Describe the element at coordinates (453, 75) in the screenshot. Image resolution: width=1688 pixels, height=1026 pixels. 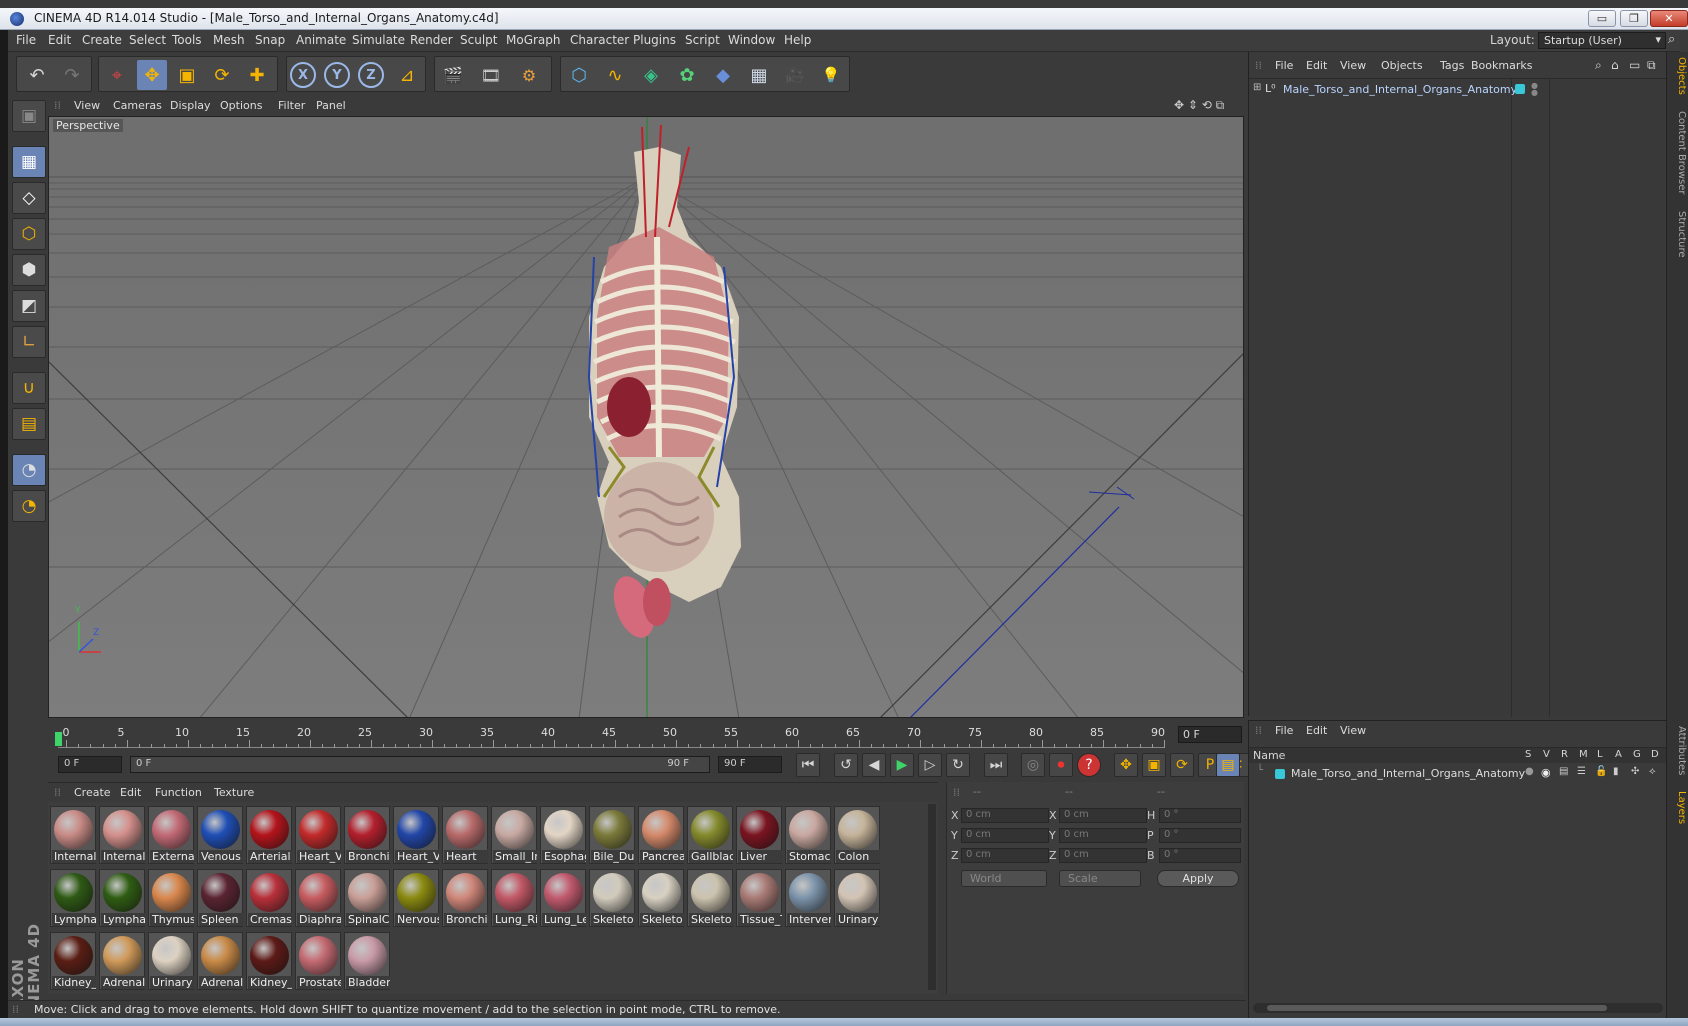
I see `render-view-icon: 🎬` at that location.